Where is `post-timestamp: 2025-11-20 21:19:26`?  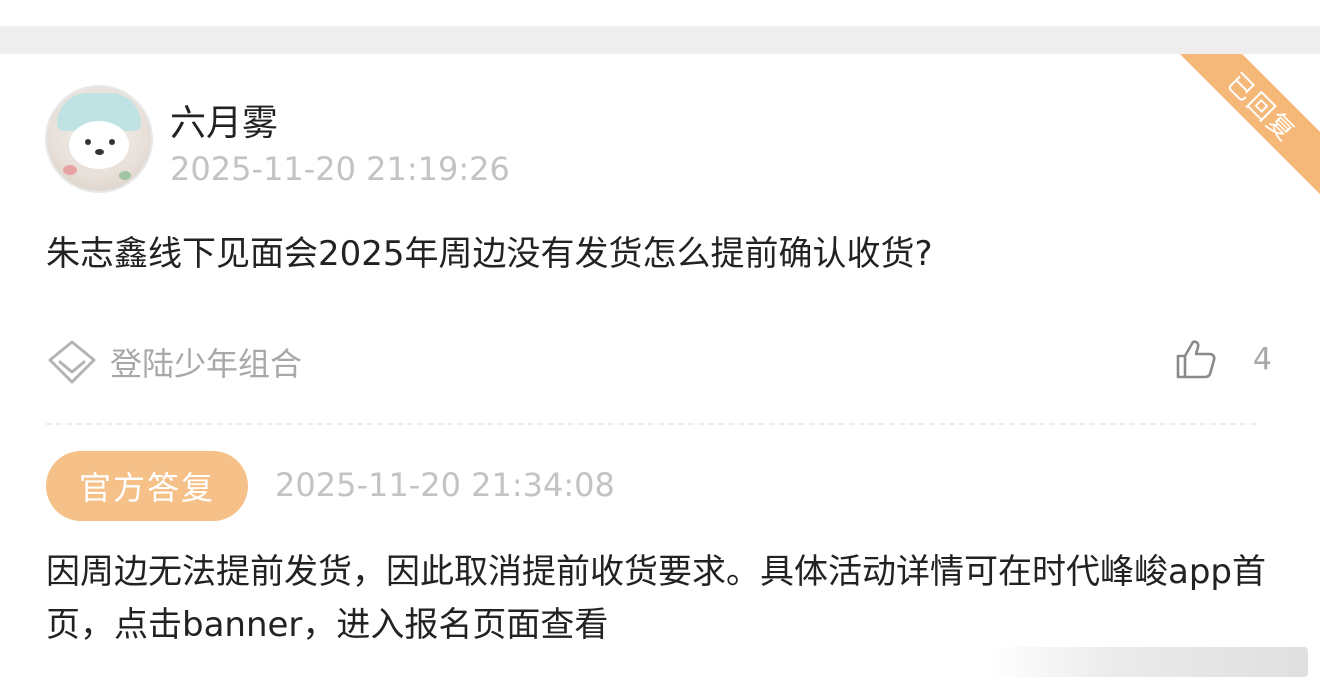
post-timestamp: 2025-11-20 21:19:26 is located at coordinates (340, 169).